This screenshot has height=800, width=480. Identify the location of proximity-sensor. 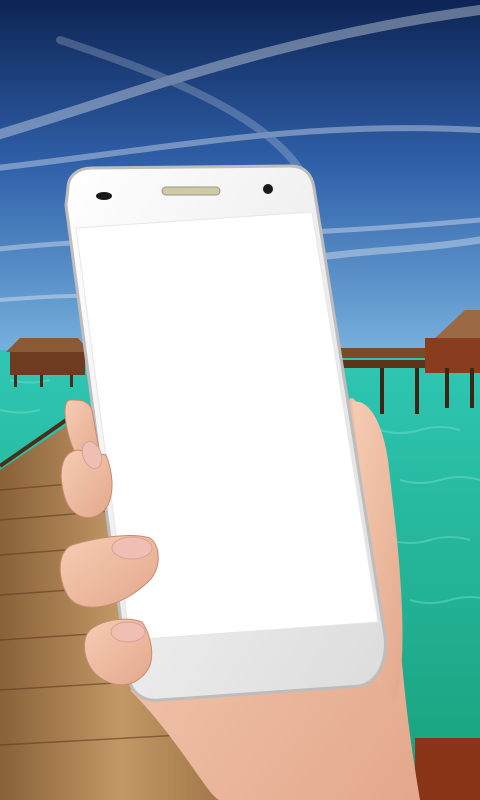
(104, 196).